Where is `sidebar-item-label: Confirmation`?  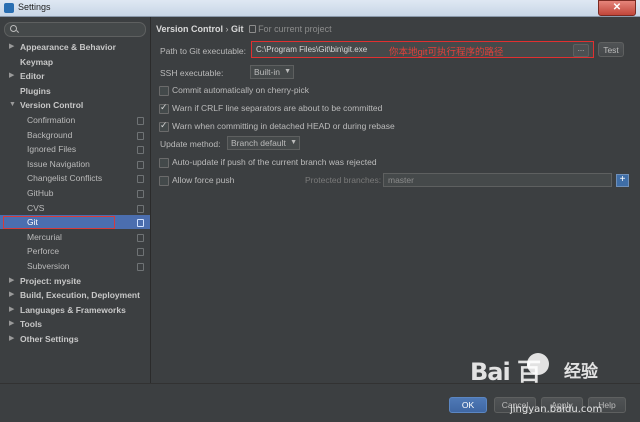 sidebar-item-label: Confirmation is located at coordinates (51, 120).